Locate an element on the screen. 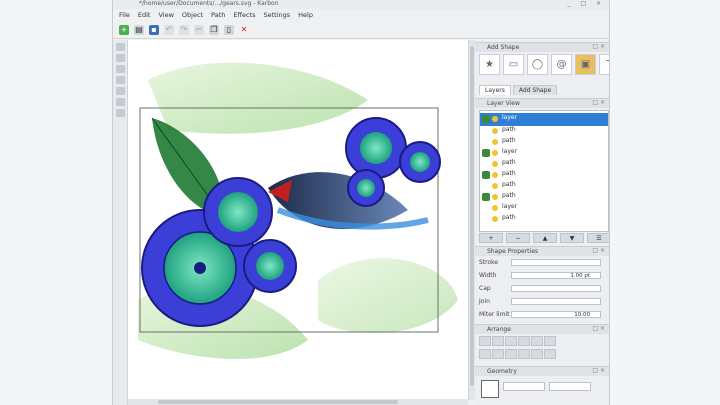 Image resolution: width=720 pixels, height=405 pixels. ellipse-shape-icon: ◯ is located at coordinates (537, 64).